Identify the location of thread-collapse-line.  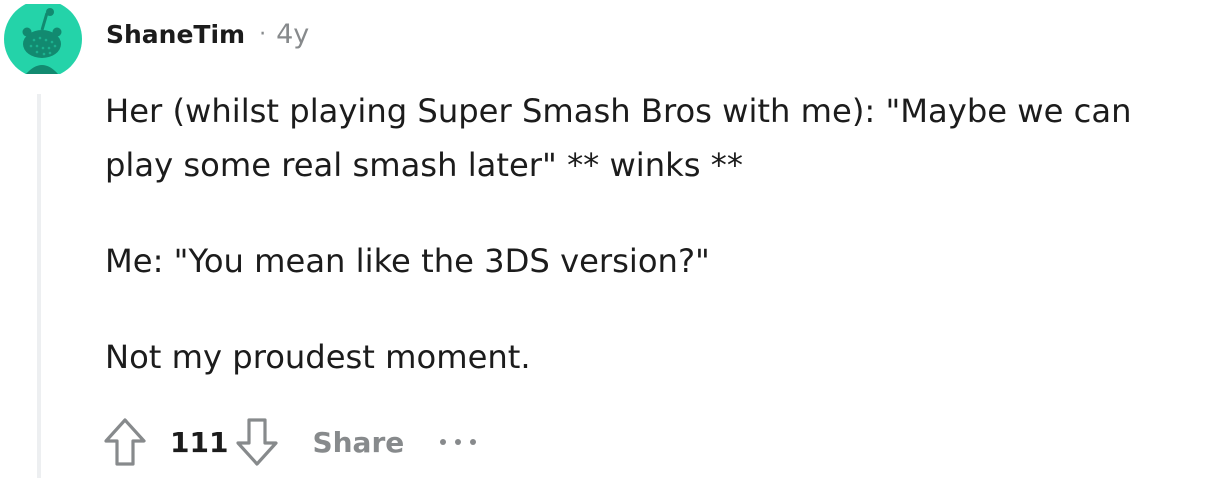
(39, 286).